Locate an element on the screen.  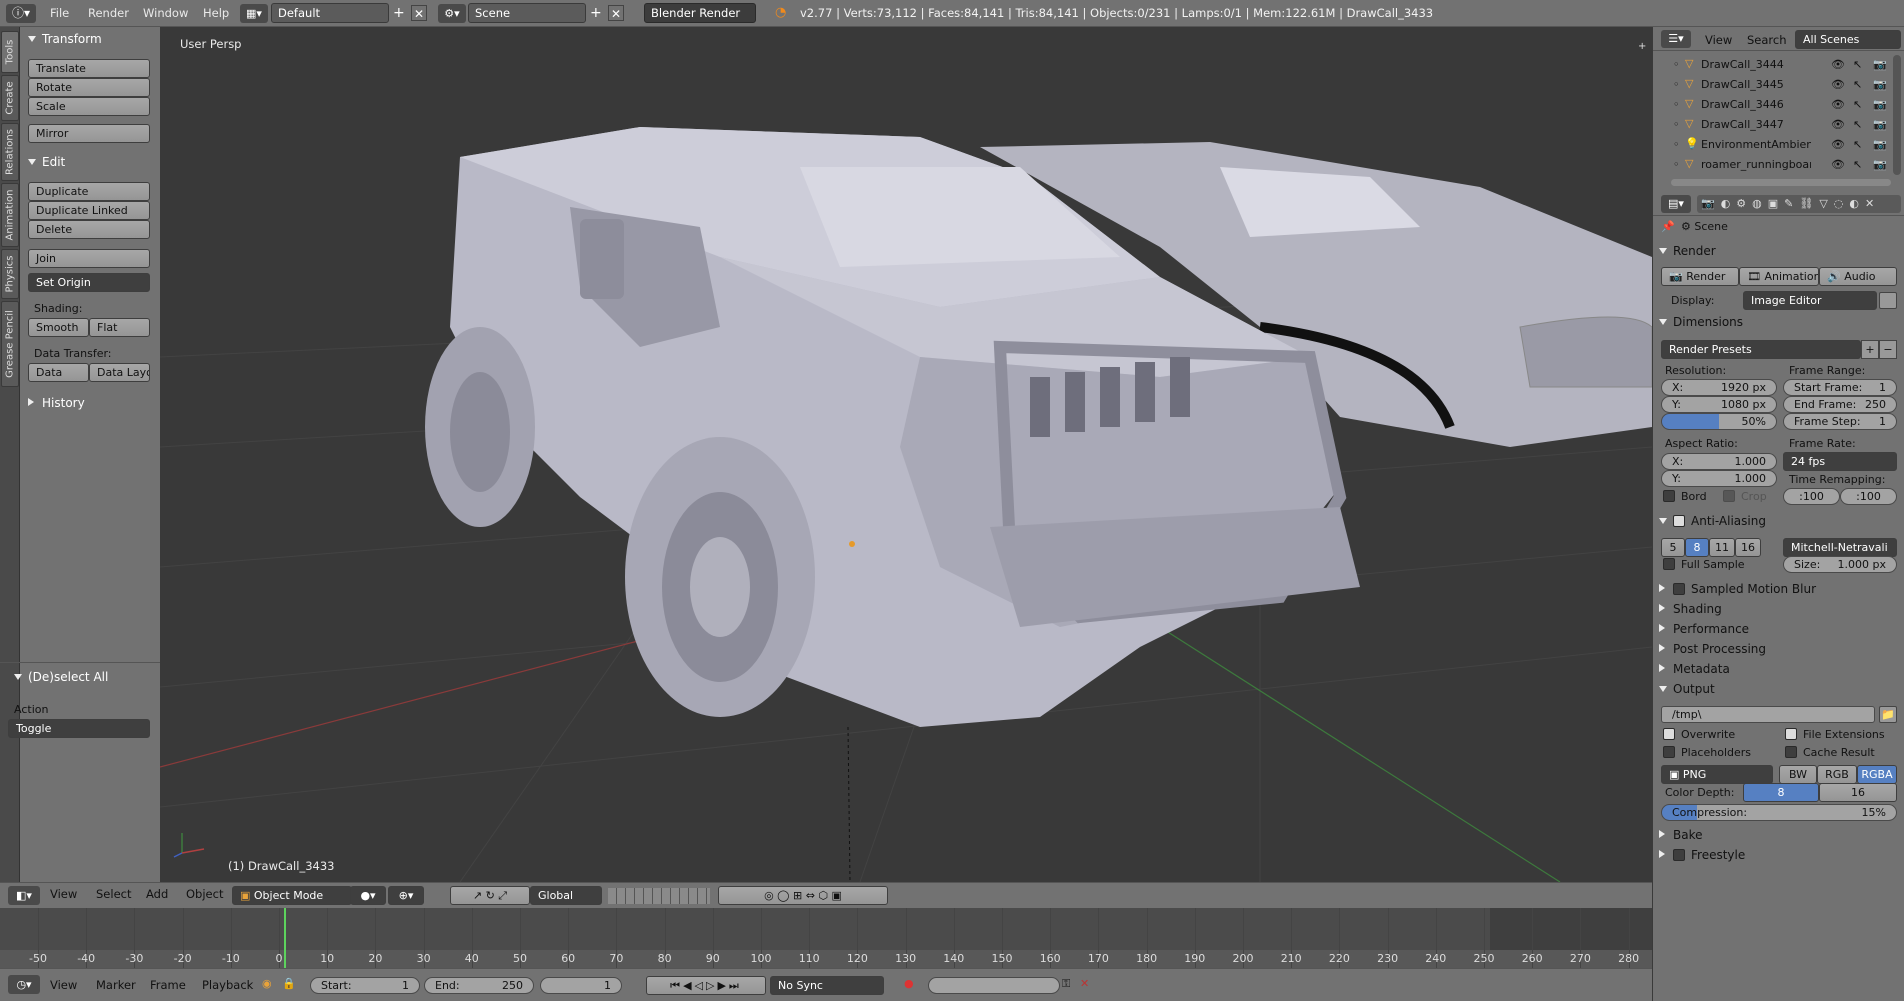
res-y-field: Y: 1080 px is located at coordinates (1719, 404).